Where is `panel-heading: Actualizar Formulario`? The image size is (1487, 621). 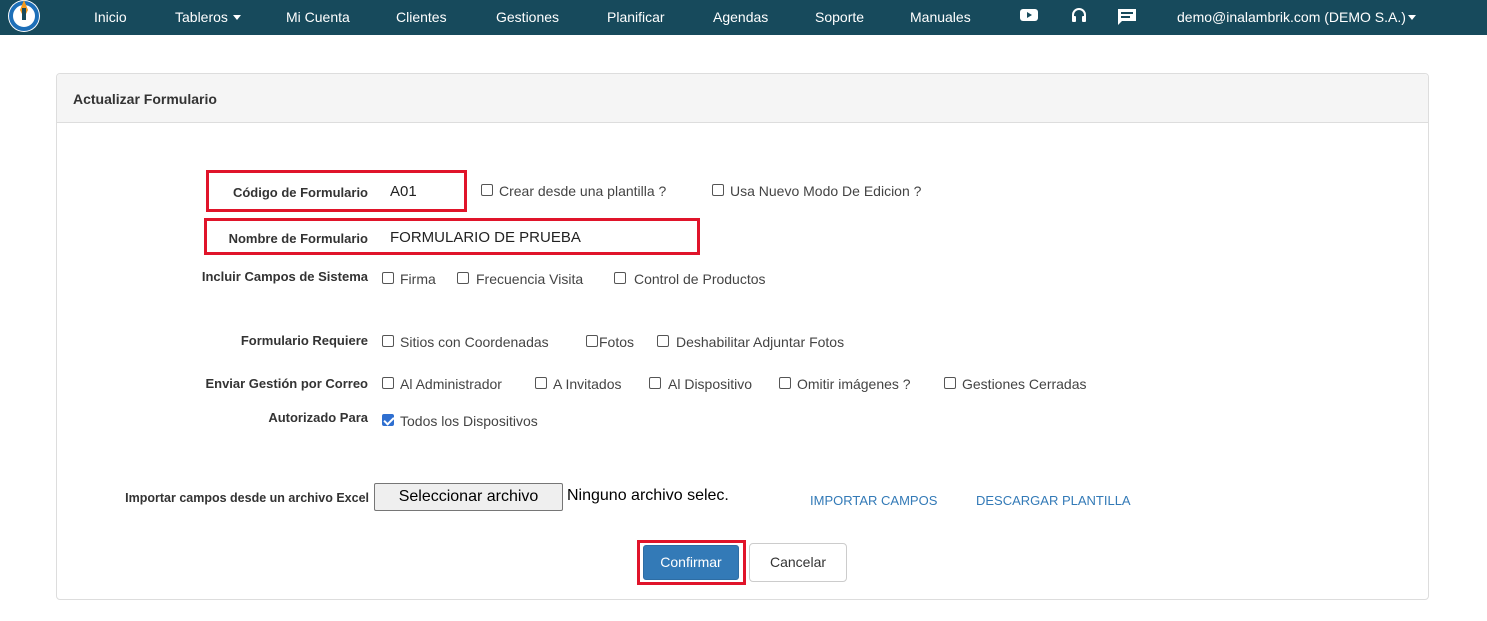 panel-heading: Actualizar Formulario is located at coordinates (742, 98).